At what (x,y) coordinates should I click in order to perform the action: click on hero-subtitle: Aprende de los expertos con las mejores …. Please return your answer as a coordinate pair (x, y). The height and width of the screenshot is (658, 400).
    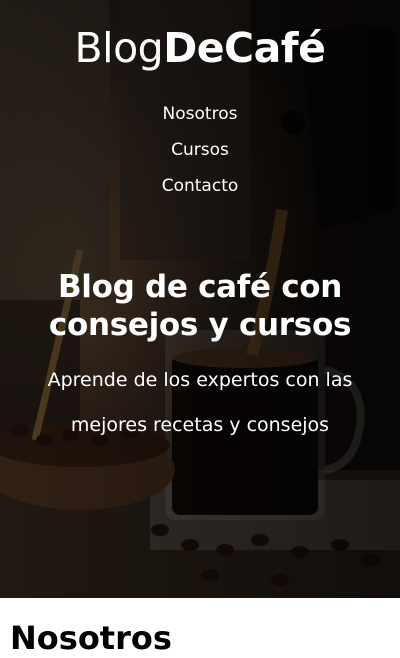
    Looking at the image, I should click on (200, 402).